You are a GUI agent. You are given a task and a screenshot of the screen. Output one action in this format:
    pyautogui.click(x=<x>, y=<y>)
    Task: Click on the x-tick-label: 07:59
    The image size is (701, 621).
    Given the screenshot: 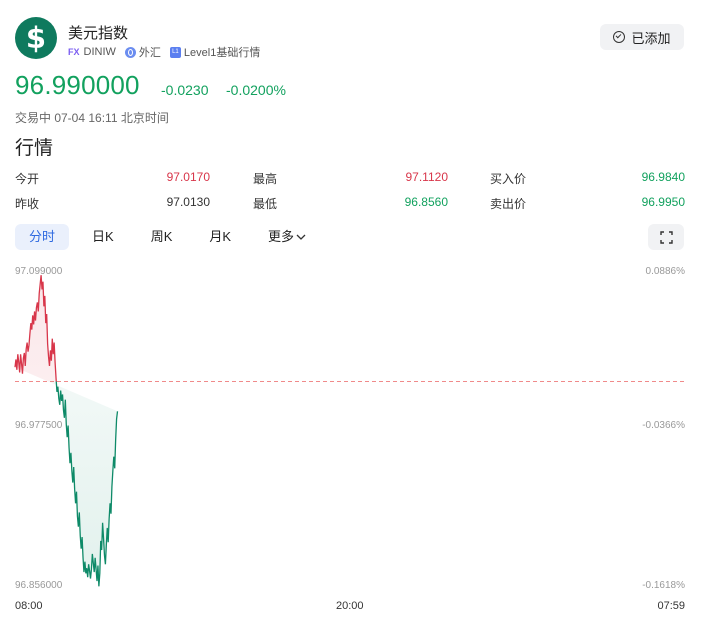 What is the action you would take?
    pyautogui.click(x=671, y=606)
    